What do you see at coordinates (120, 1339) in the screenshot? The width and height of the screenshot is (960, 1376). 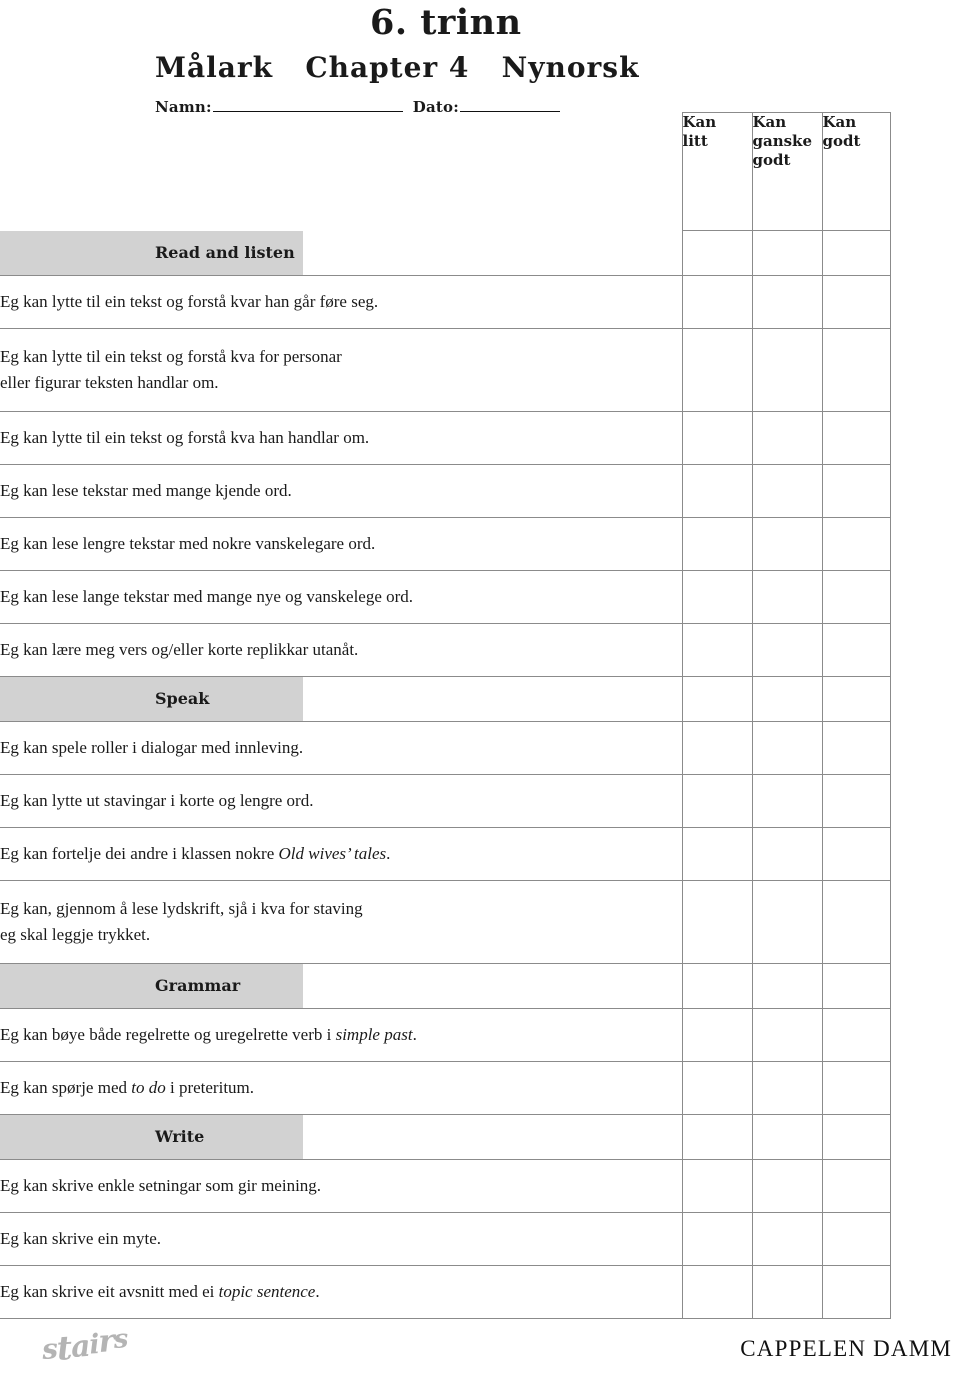 I see `stairs-logo-letter: s` at bounding box center [120, 1339].